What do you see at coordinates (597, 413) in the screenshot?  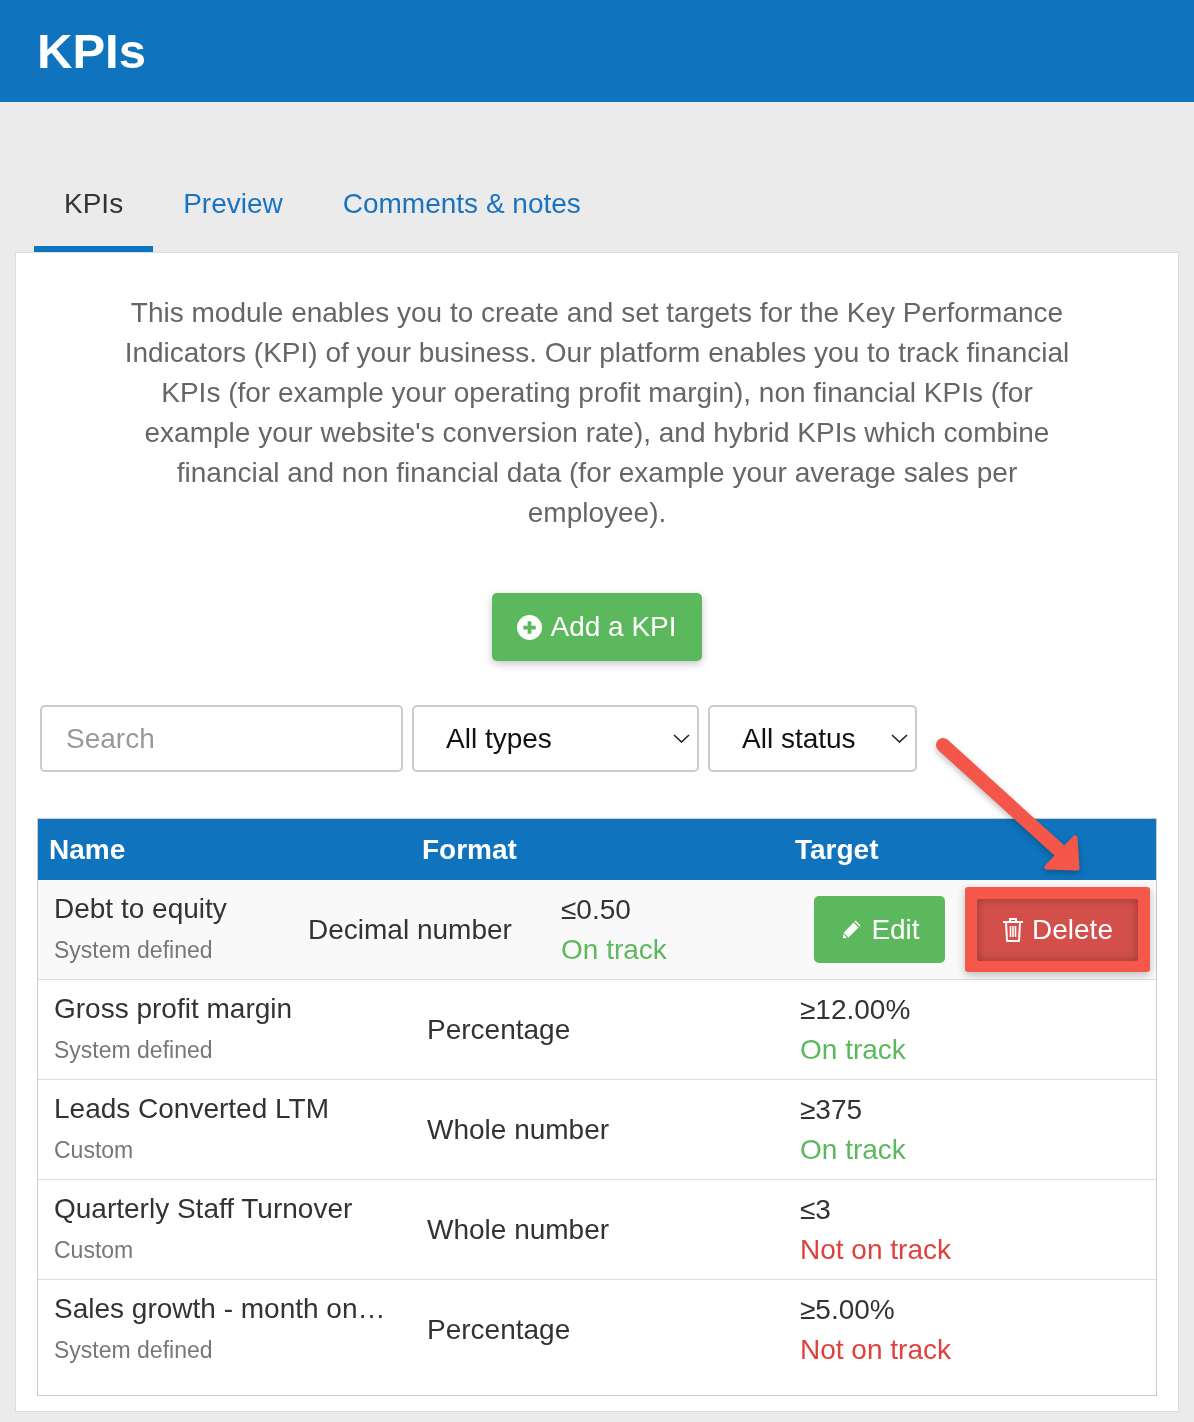 I see `description-text: This module enables you to create and set targets for the Key Performance Indicators (KPI) of your business. Our platform enables you to track financial KPIs (for example your operating profit margin), non financial KPIs (for example your website's conversion rate), and hybrid KPIs which combine financial and non financial data (for example your average sales per employee).` at bounding box center [597, 413].